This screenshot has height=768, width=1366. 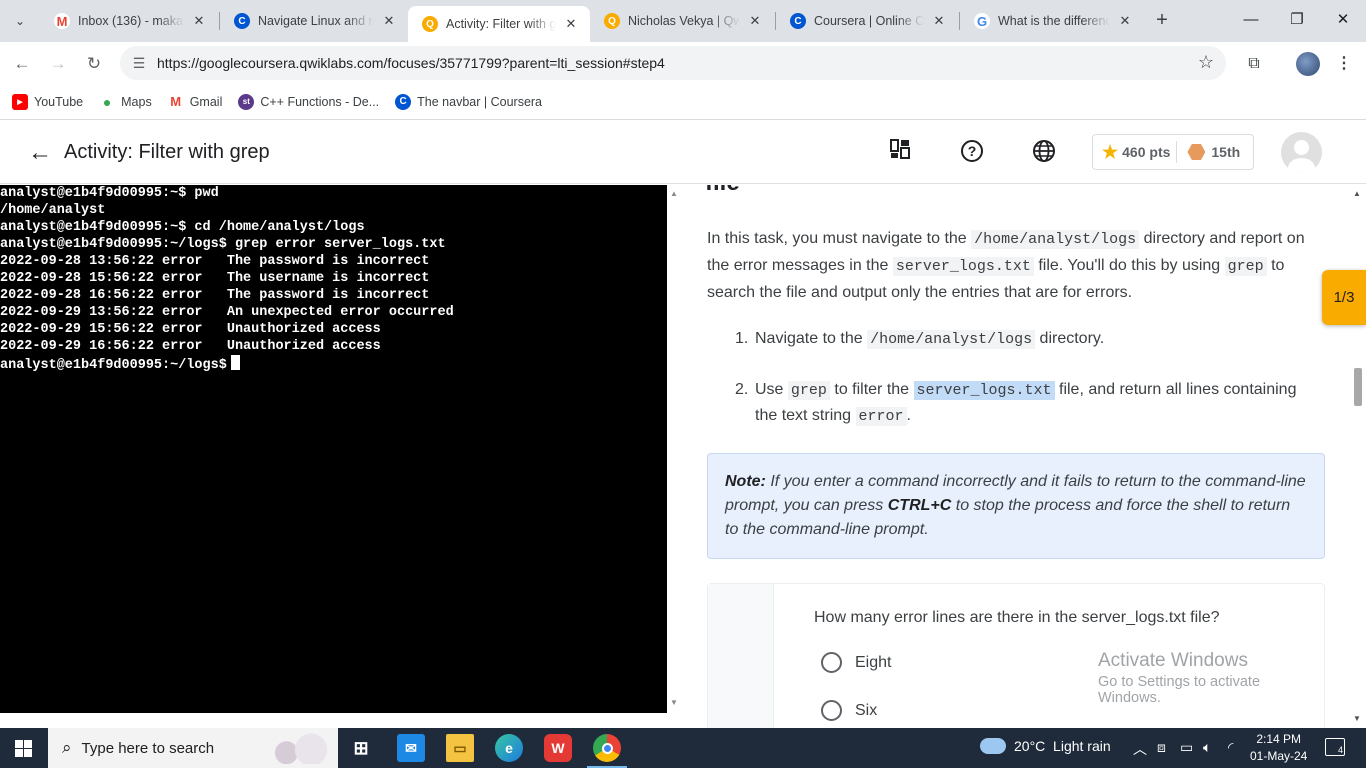 I want to click on terminal-scrollbar: ▲ ▼, so click(x=675, y=449).